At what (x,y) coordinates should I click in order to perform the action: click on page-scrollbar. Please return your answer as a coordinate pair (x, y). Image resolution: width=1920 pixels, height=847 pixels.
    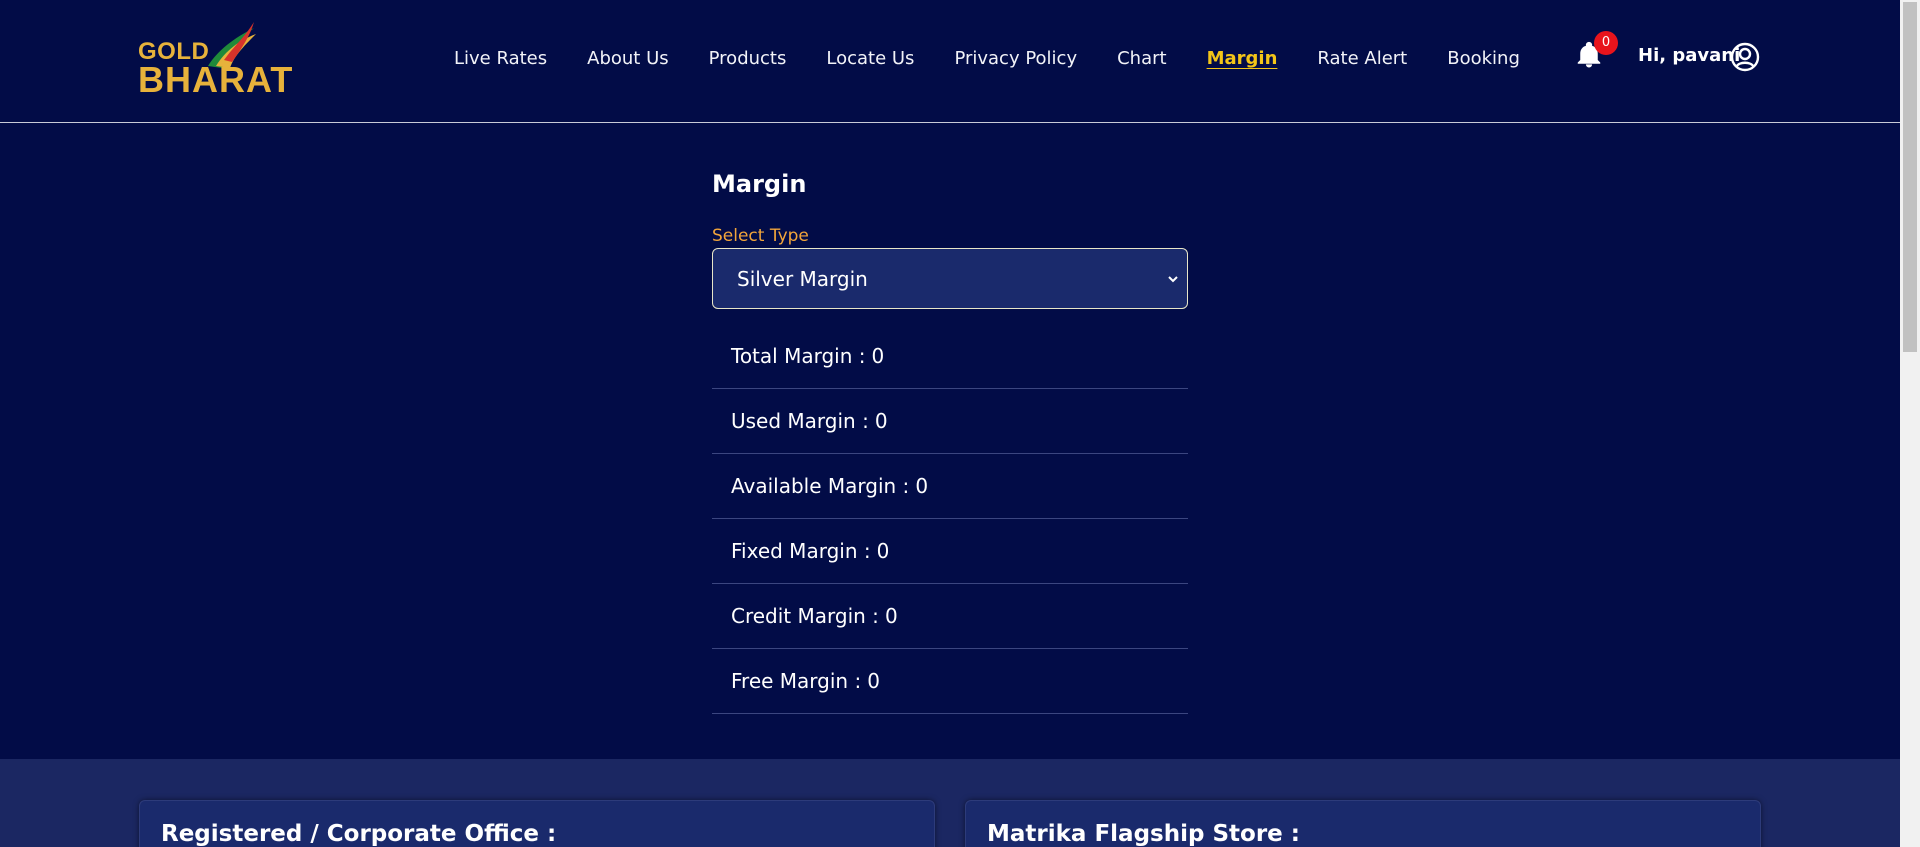
    Looking at the image, I should click on (1910, 423).